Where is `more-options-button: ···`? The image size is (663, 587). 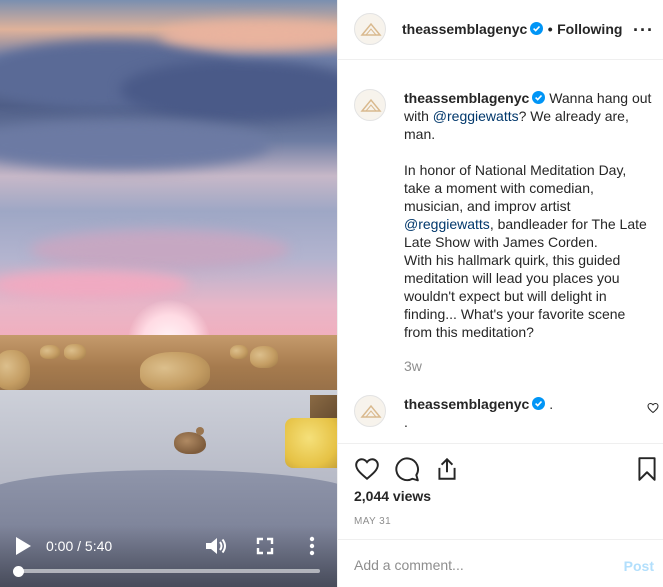 more-options-button: ··· is located at coordinates (643, 30).